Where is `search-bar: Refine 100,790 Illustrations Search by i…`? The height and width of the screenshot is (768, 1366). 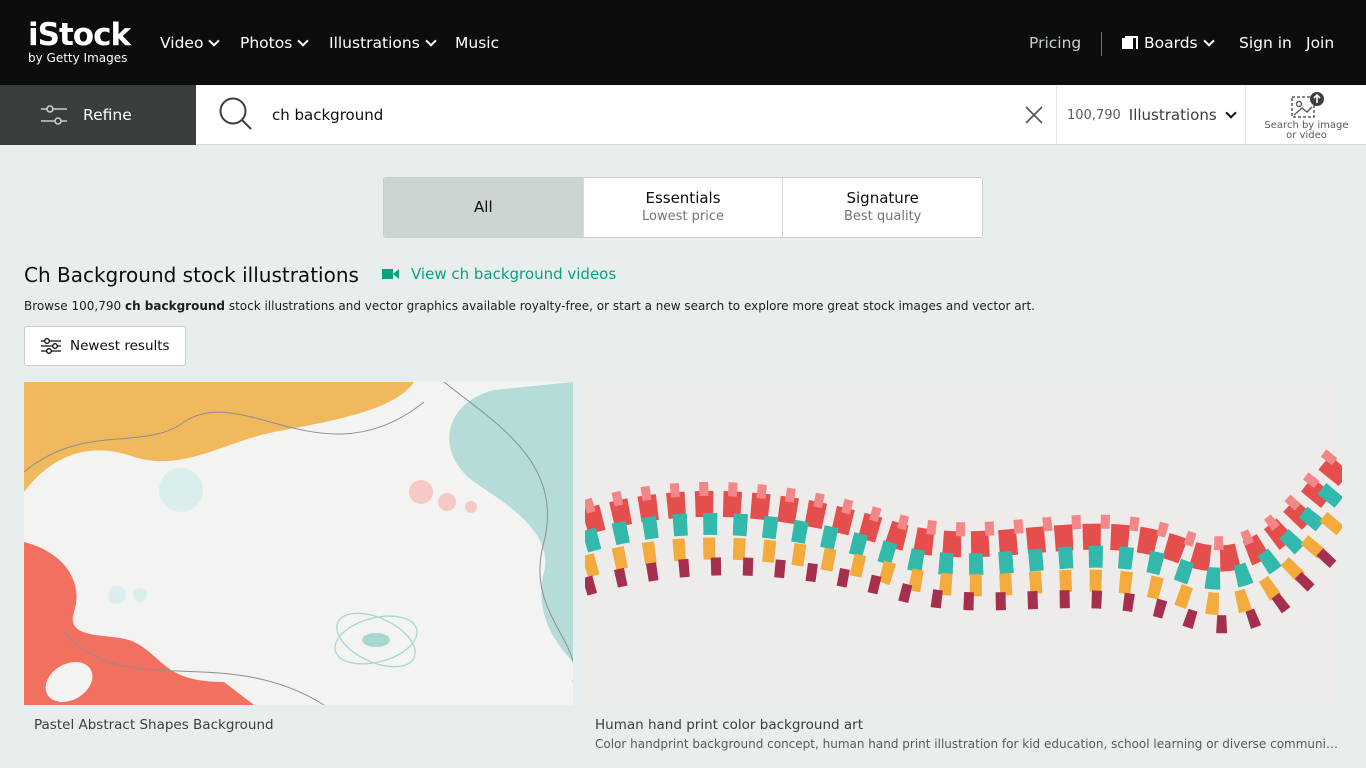 search-bar: Refine 100,790 Illustrations Search by i… is located at coordinates (683, 115).